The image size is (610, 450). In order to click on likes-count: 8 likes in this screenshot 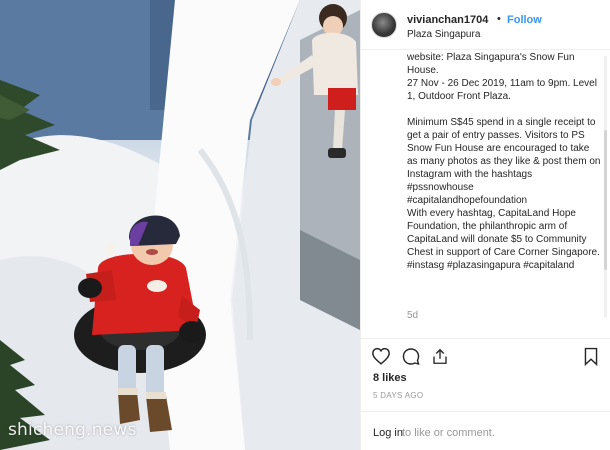, I will do `click(390, 378)`.